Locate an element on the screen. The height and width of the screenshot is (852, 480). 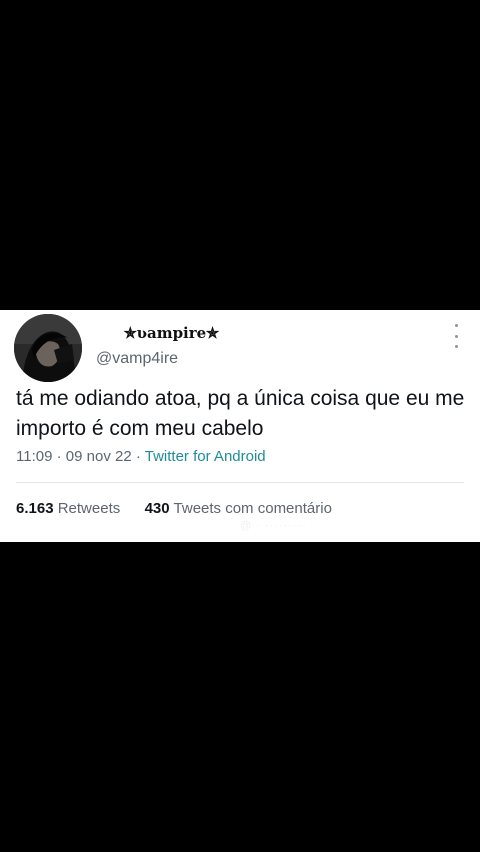
tweet-time: 11:09 is located at coordinates (34, 456).